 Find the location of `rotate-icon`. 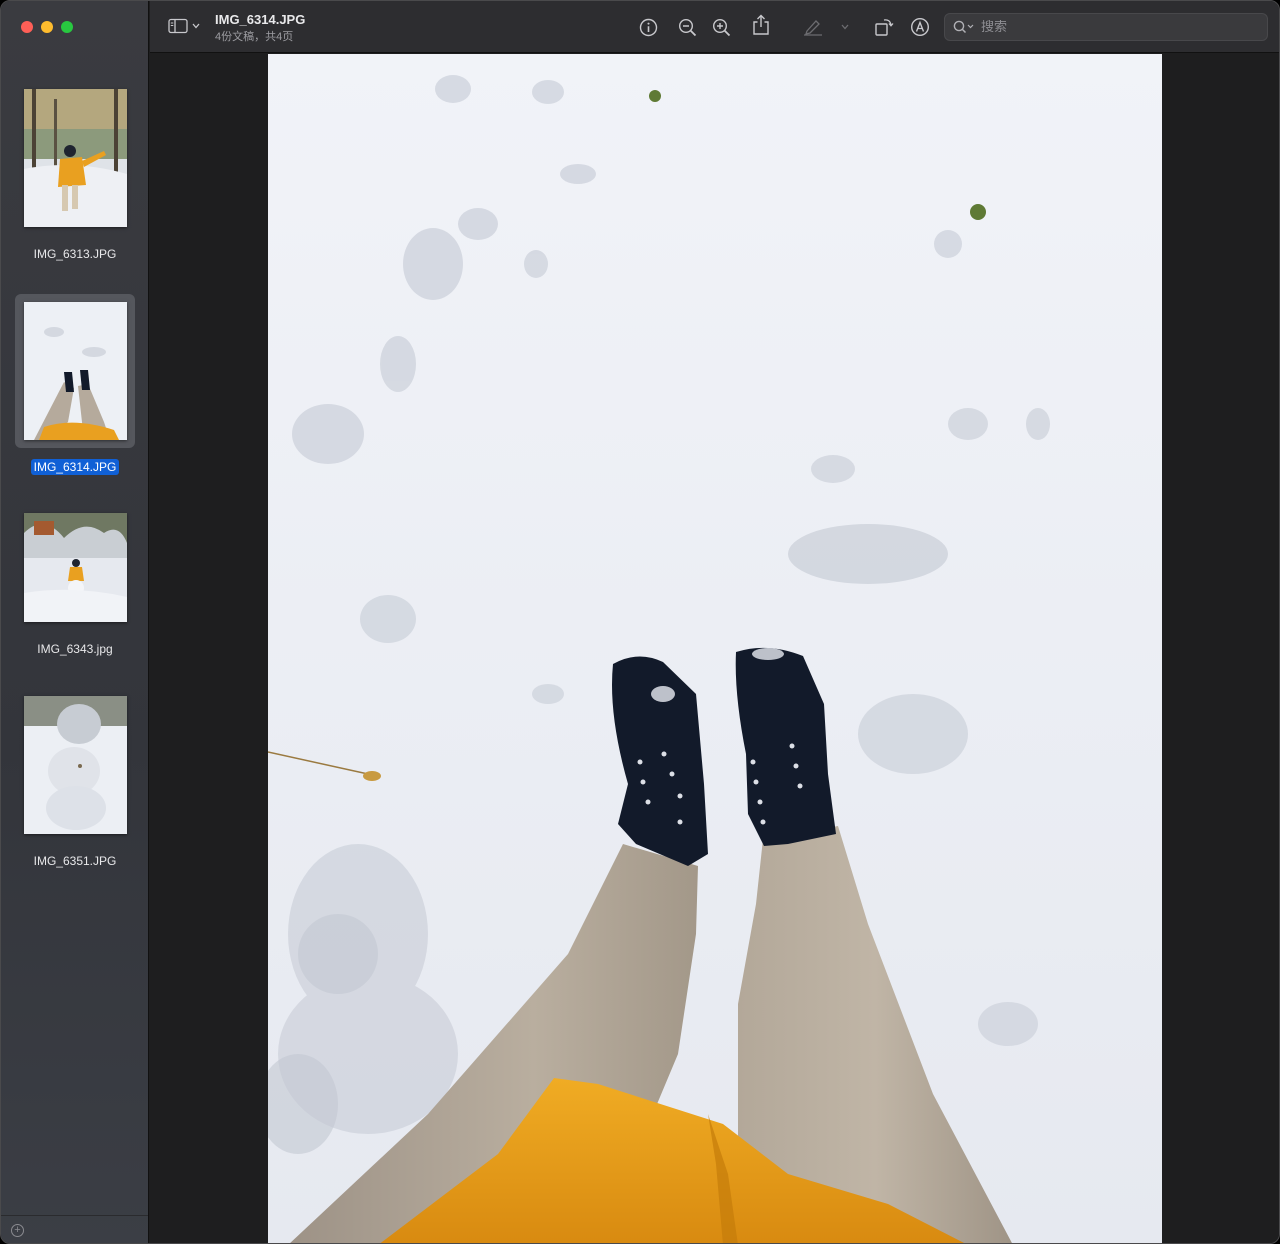

rotate-icon is located at coordinates (884, 27).